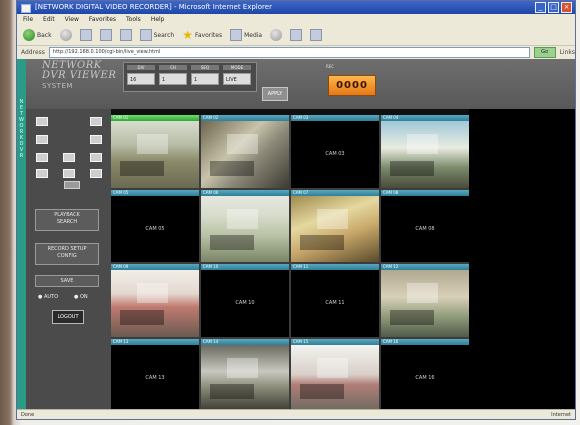 This screenshot has width=580, height=425. What do you see at coordinates (72, 19) in the screenshot?
I see `menu-view: View` at bounding box center [72, 19].